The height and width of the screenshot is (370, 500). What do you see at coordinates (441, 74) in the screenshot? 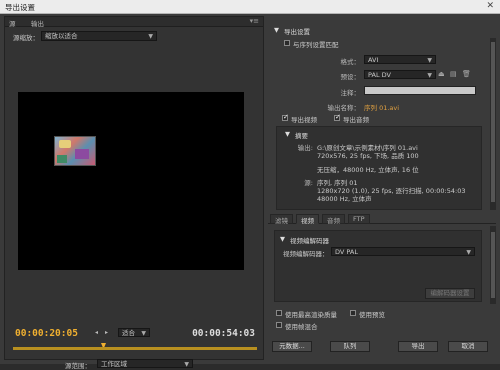
I see `save-preset-icon: ⏏` at bounding box center [441, 74].